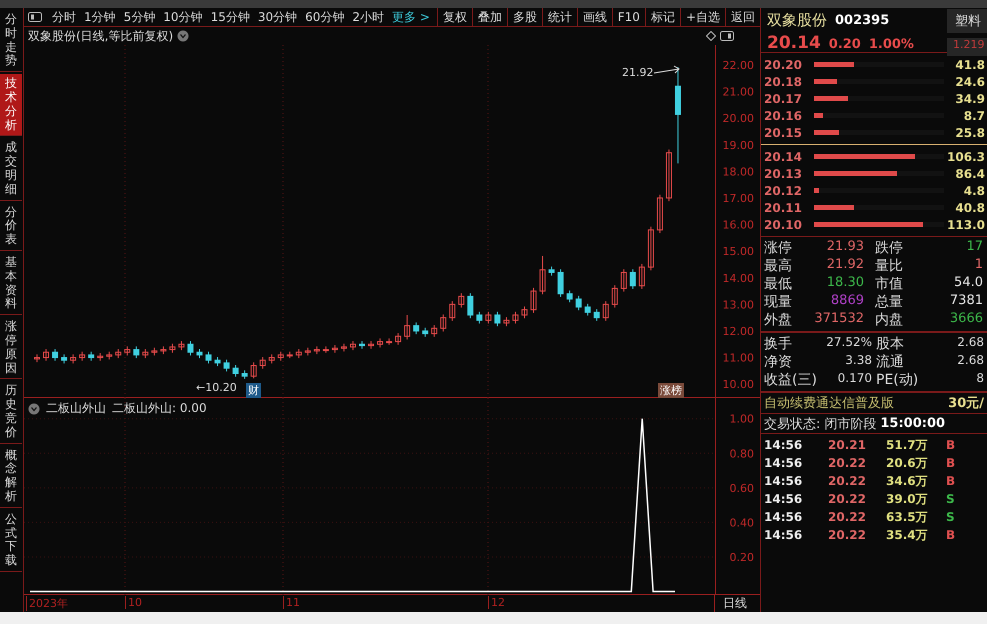 Image resolution: width=987 pixels, height=624 pixels. What do you see at coordinates (734, 603) in the screenshot?
I see `period-label: 日线` at bounding box center [734, 603].